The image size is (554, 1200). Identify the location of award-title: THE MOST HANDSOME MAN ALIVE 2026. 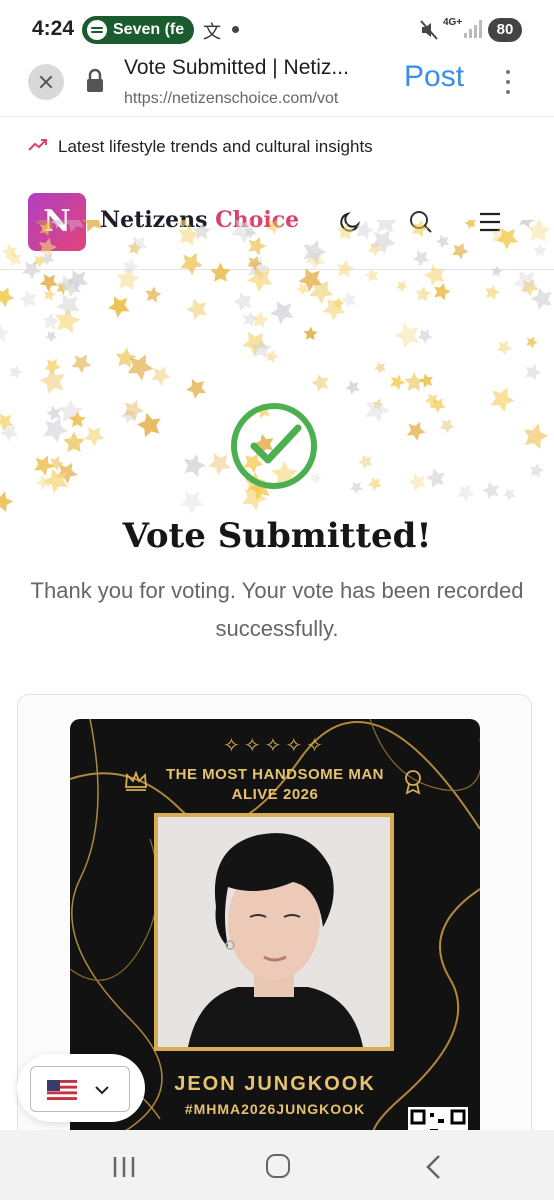
(275, 785).